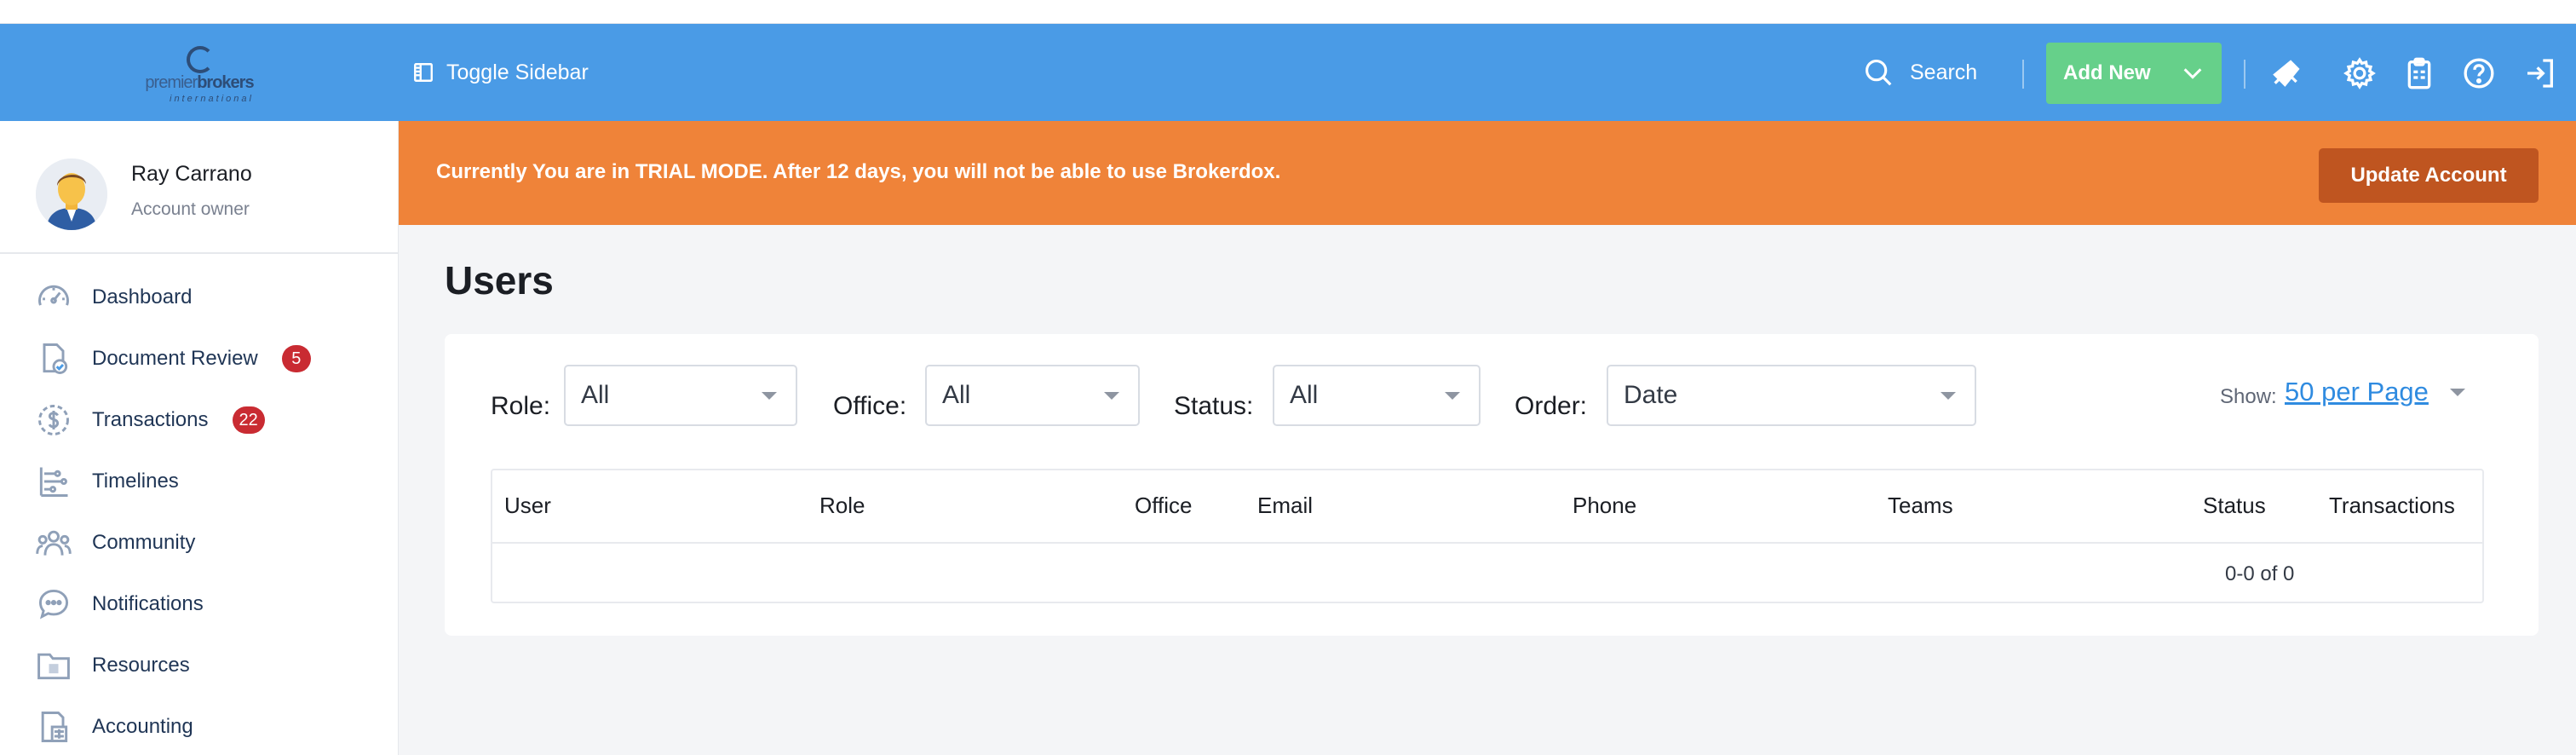 The height and width of the screenshot is (755, 2576). I want to click on avatar, so click(71, 194).